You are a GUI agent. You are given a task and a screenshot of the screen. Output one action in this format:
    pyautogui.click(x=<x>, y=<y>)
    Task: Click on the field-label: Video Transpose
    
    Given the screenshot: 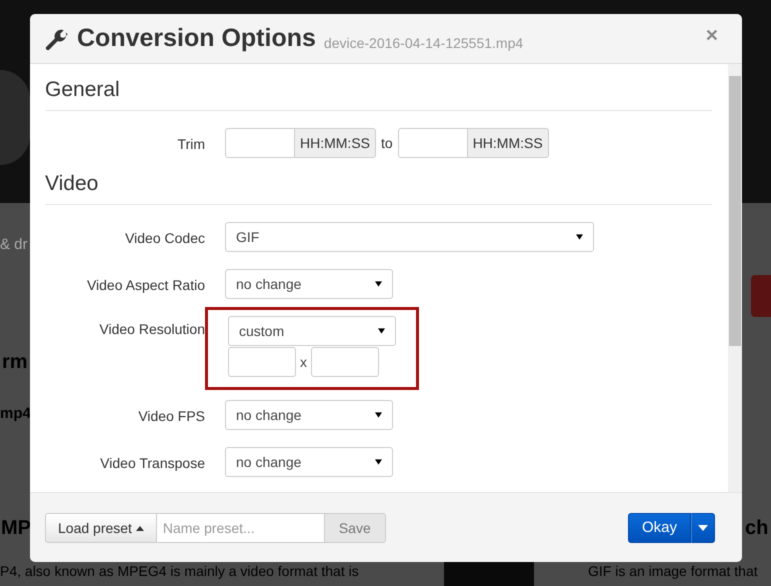 What is the action you would take?
    pyautogui.click(x=152, y=462)
    